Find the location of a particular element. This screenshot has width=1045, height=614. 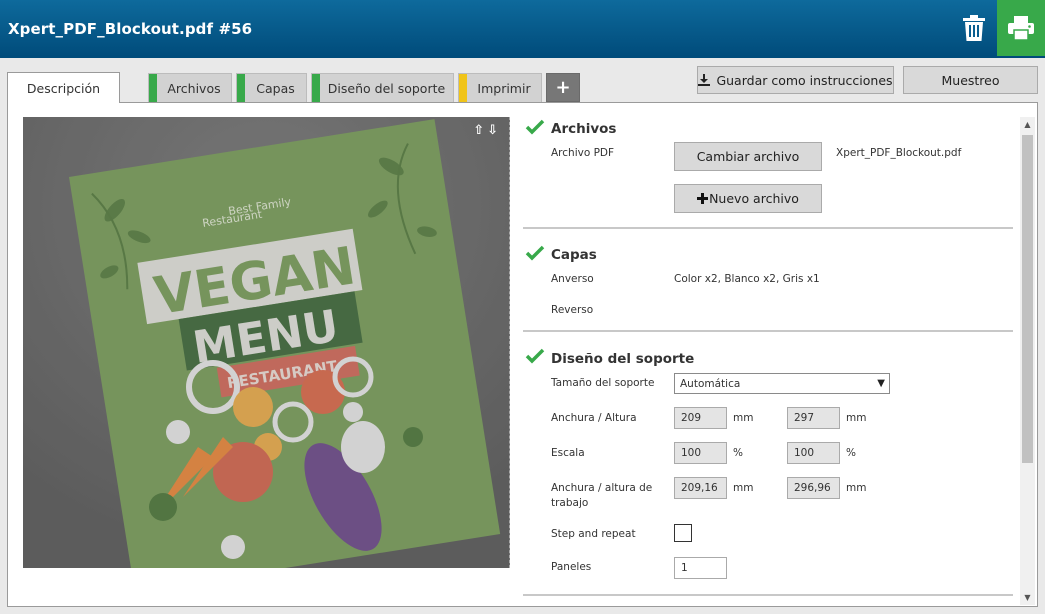

tab-label: Capas is located at coordinates (275, 88).